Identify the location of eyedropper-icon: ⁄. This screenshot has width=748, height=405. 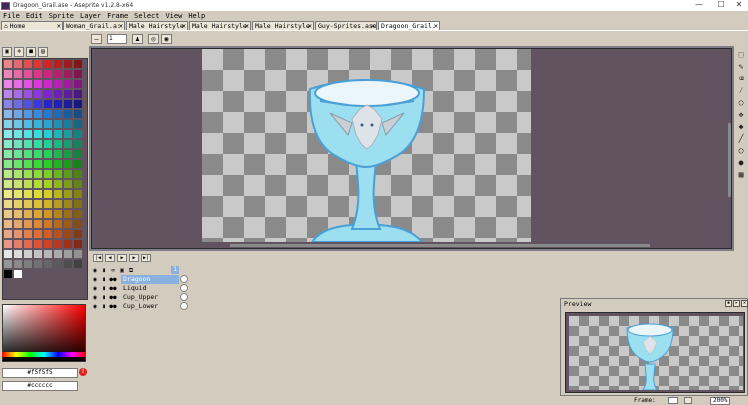
(741, 91).